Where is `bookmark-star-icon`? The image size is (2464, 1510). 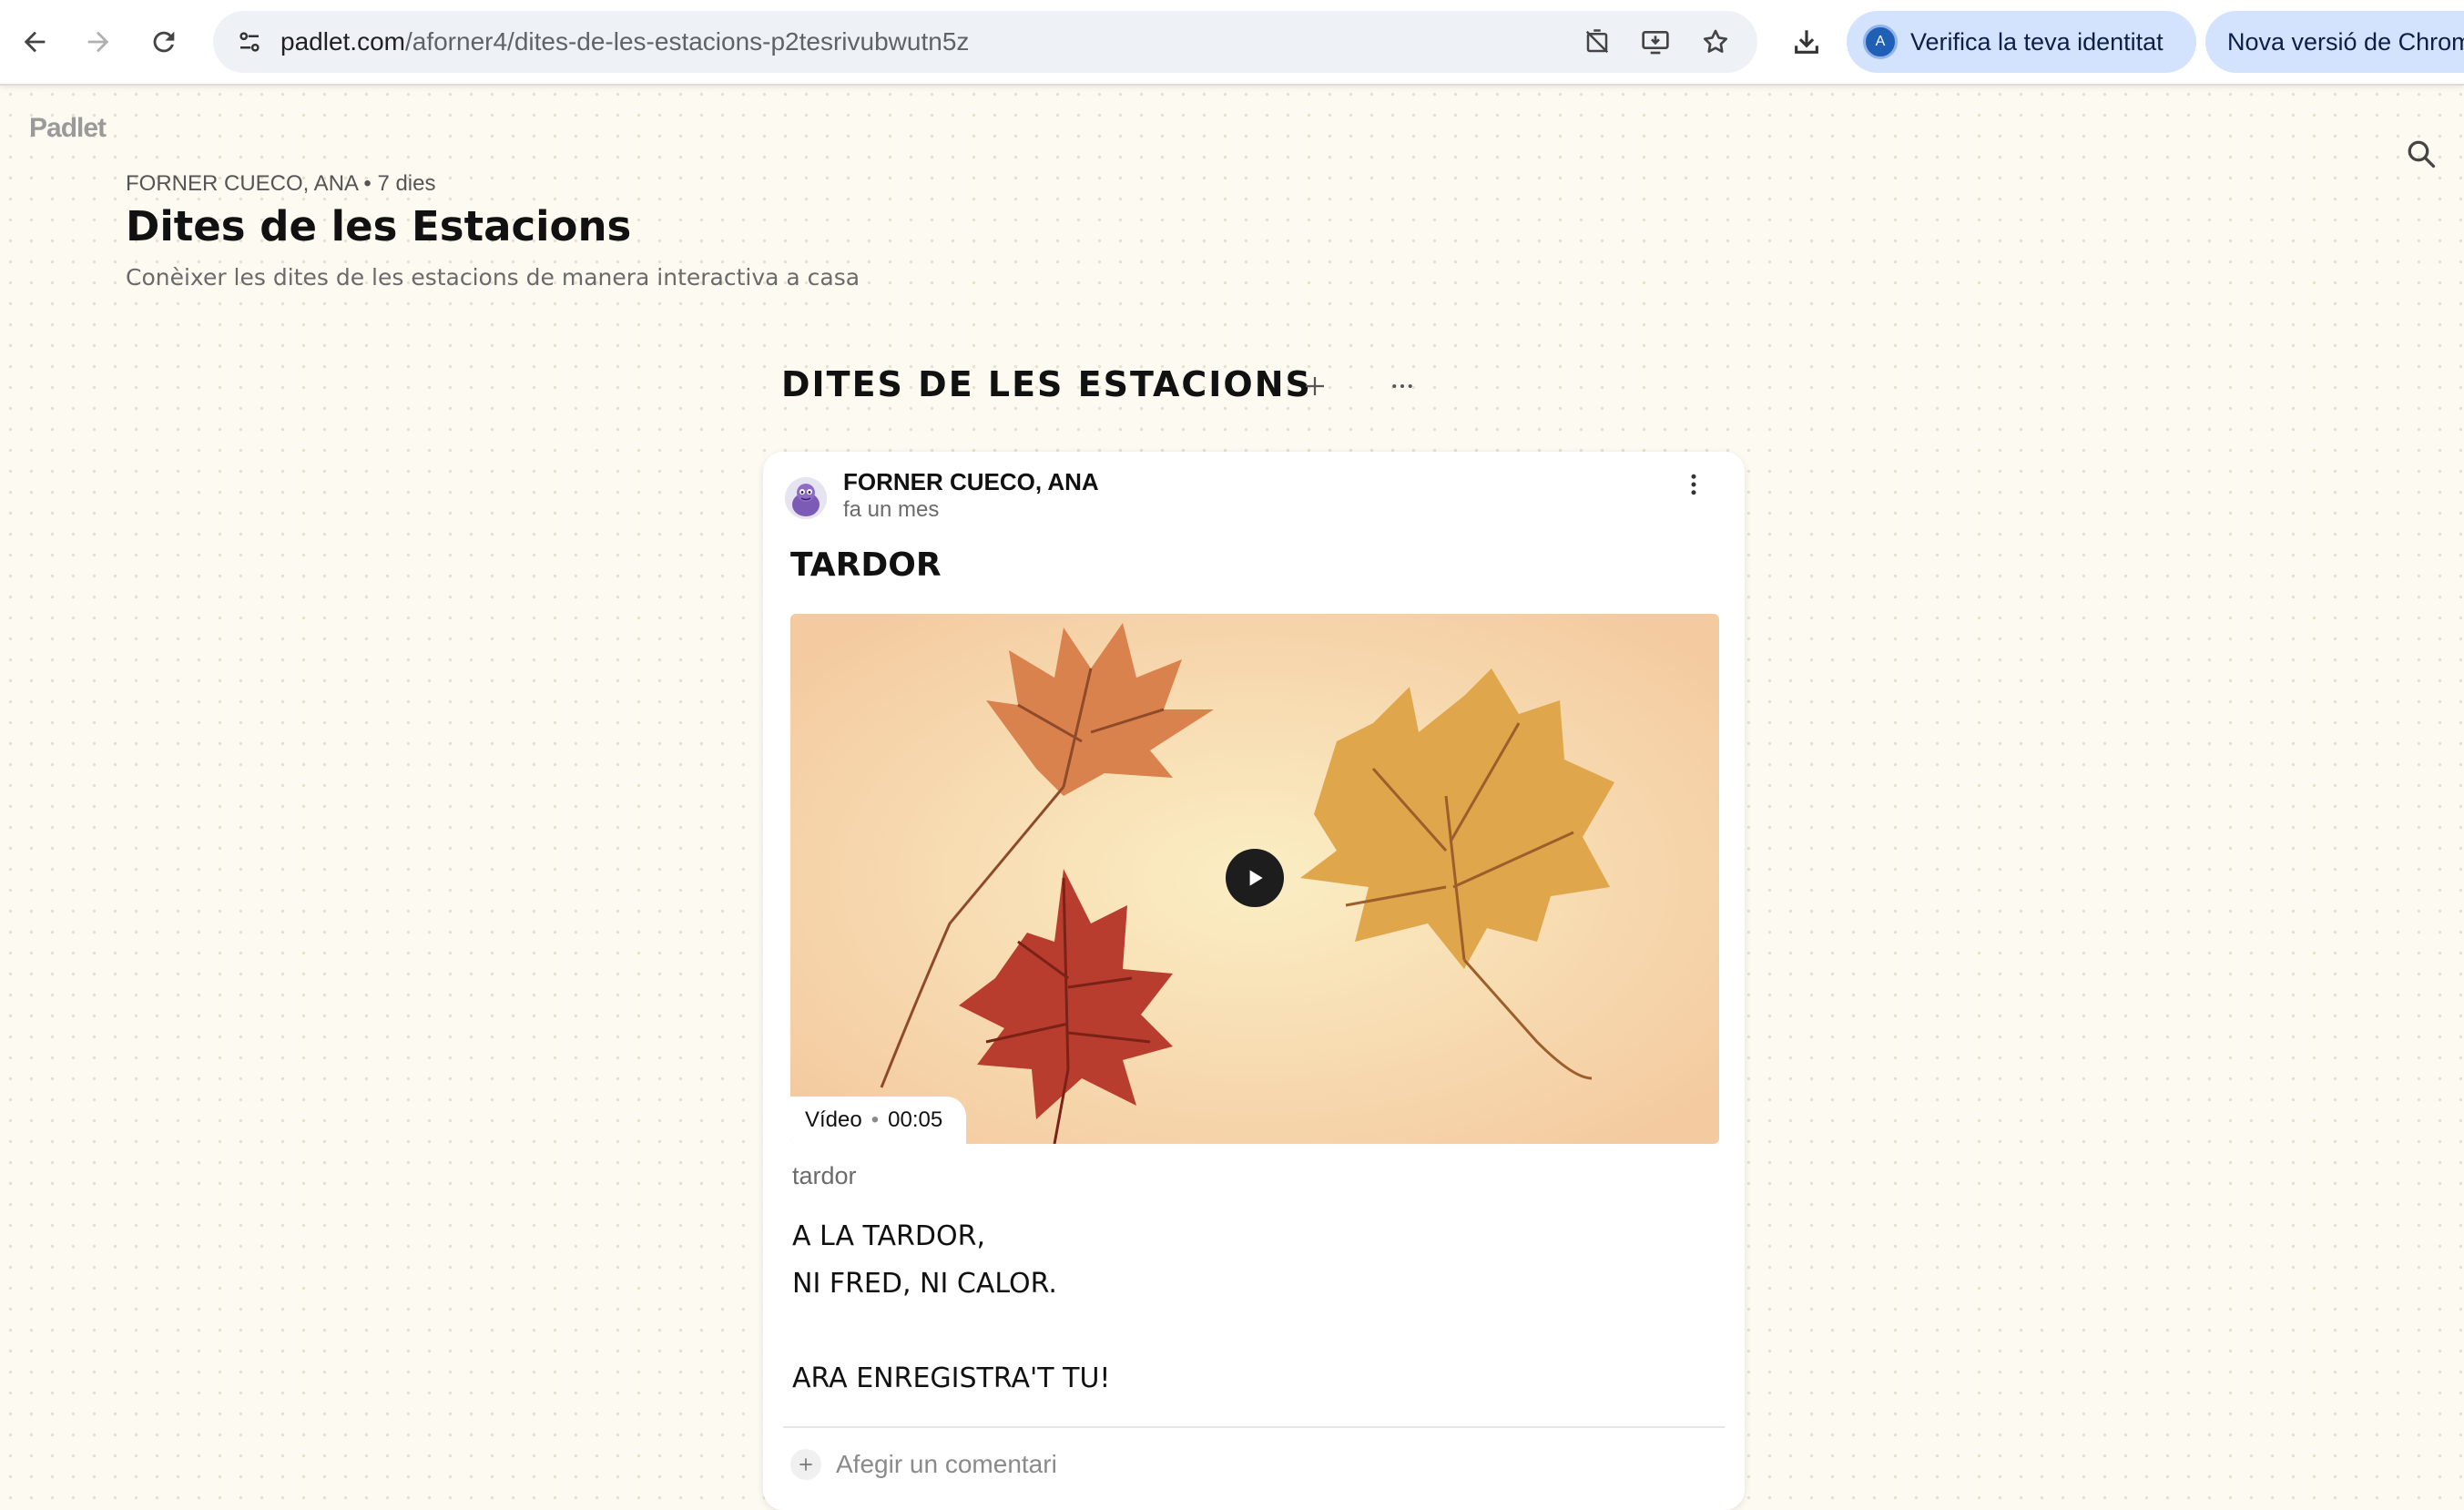
bookmark-star-icon is located at coordinates (1715, 42).